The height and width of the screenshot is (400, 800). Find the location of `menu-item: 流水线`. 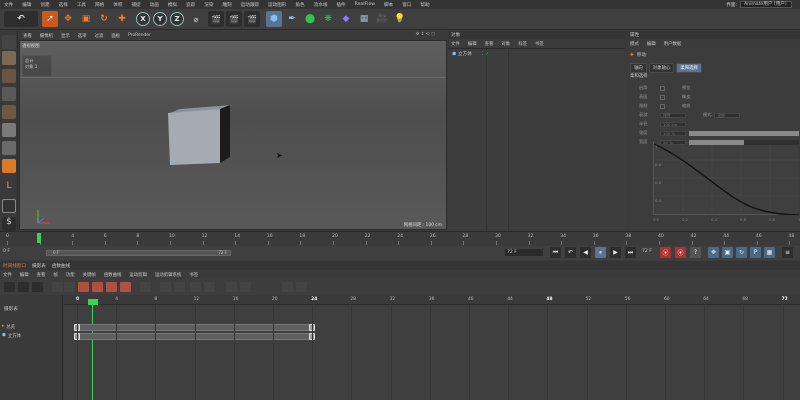

menu-item: 流水线 is located at coordinates (321, 5).